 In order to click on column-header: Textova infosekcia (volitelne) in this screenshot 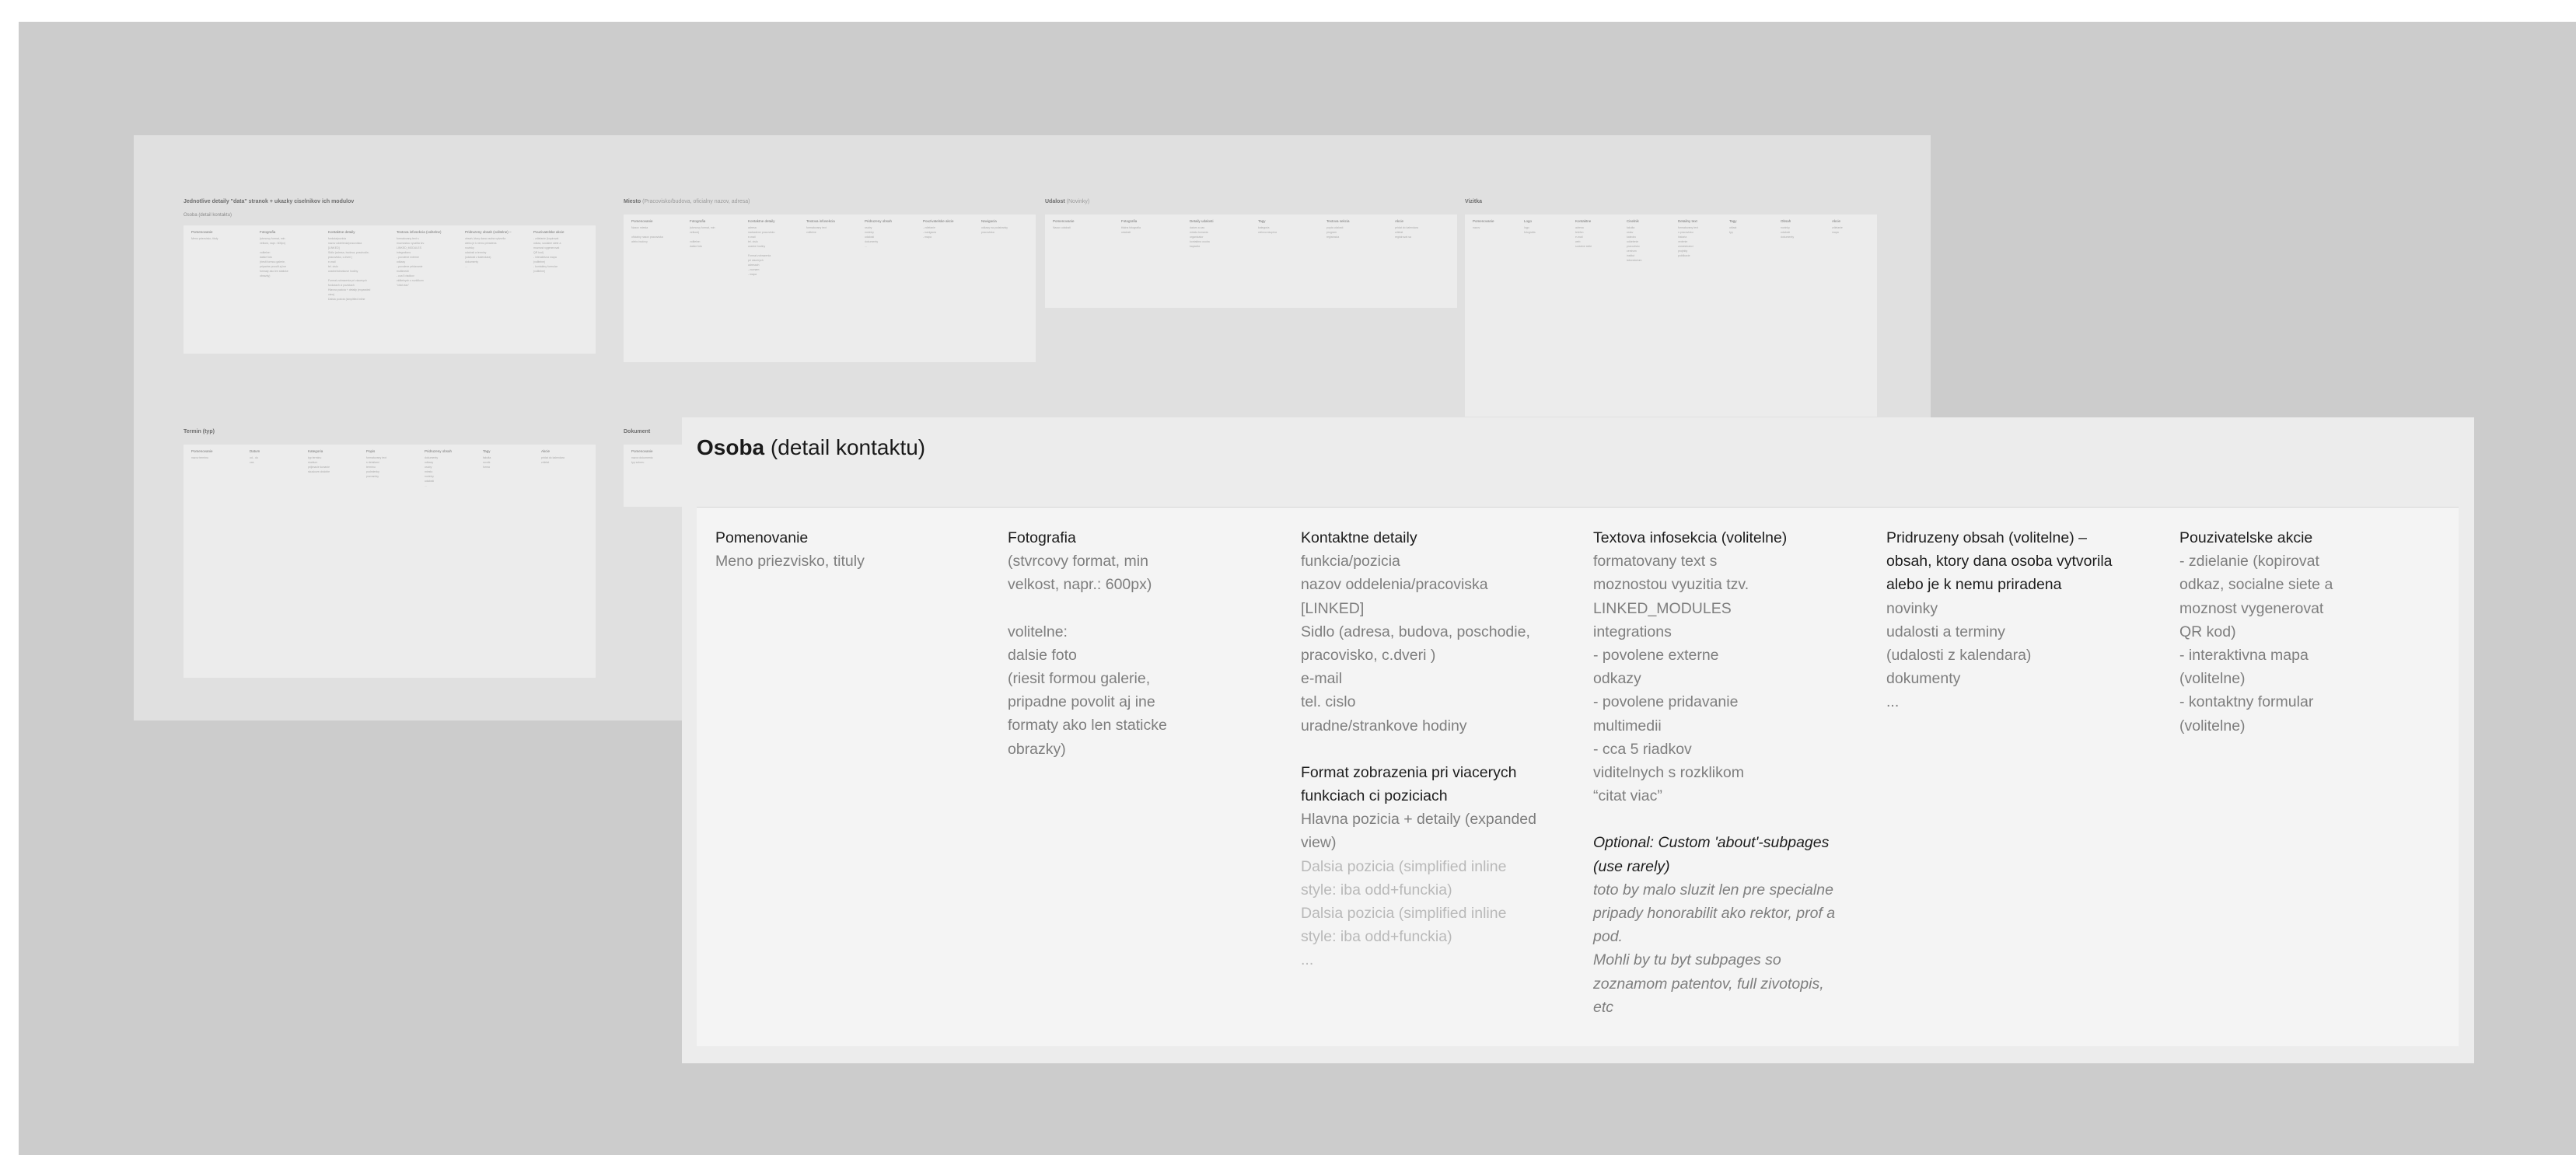, I will do `click(1690, 537)`.